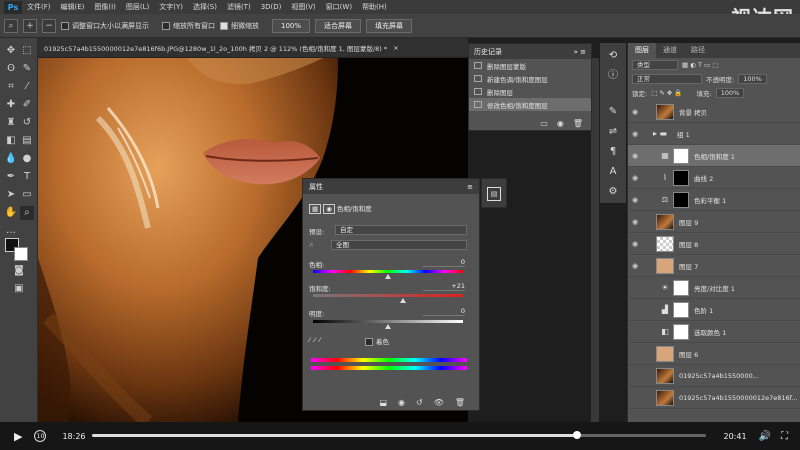  I want to click on panel-menu-icon: ≡, so click(583, 52).